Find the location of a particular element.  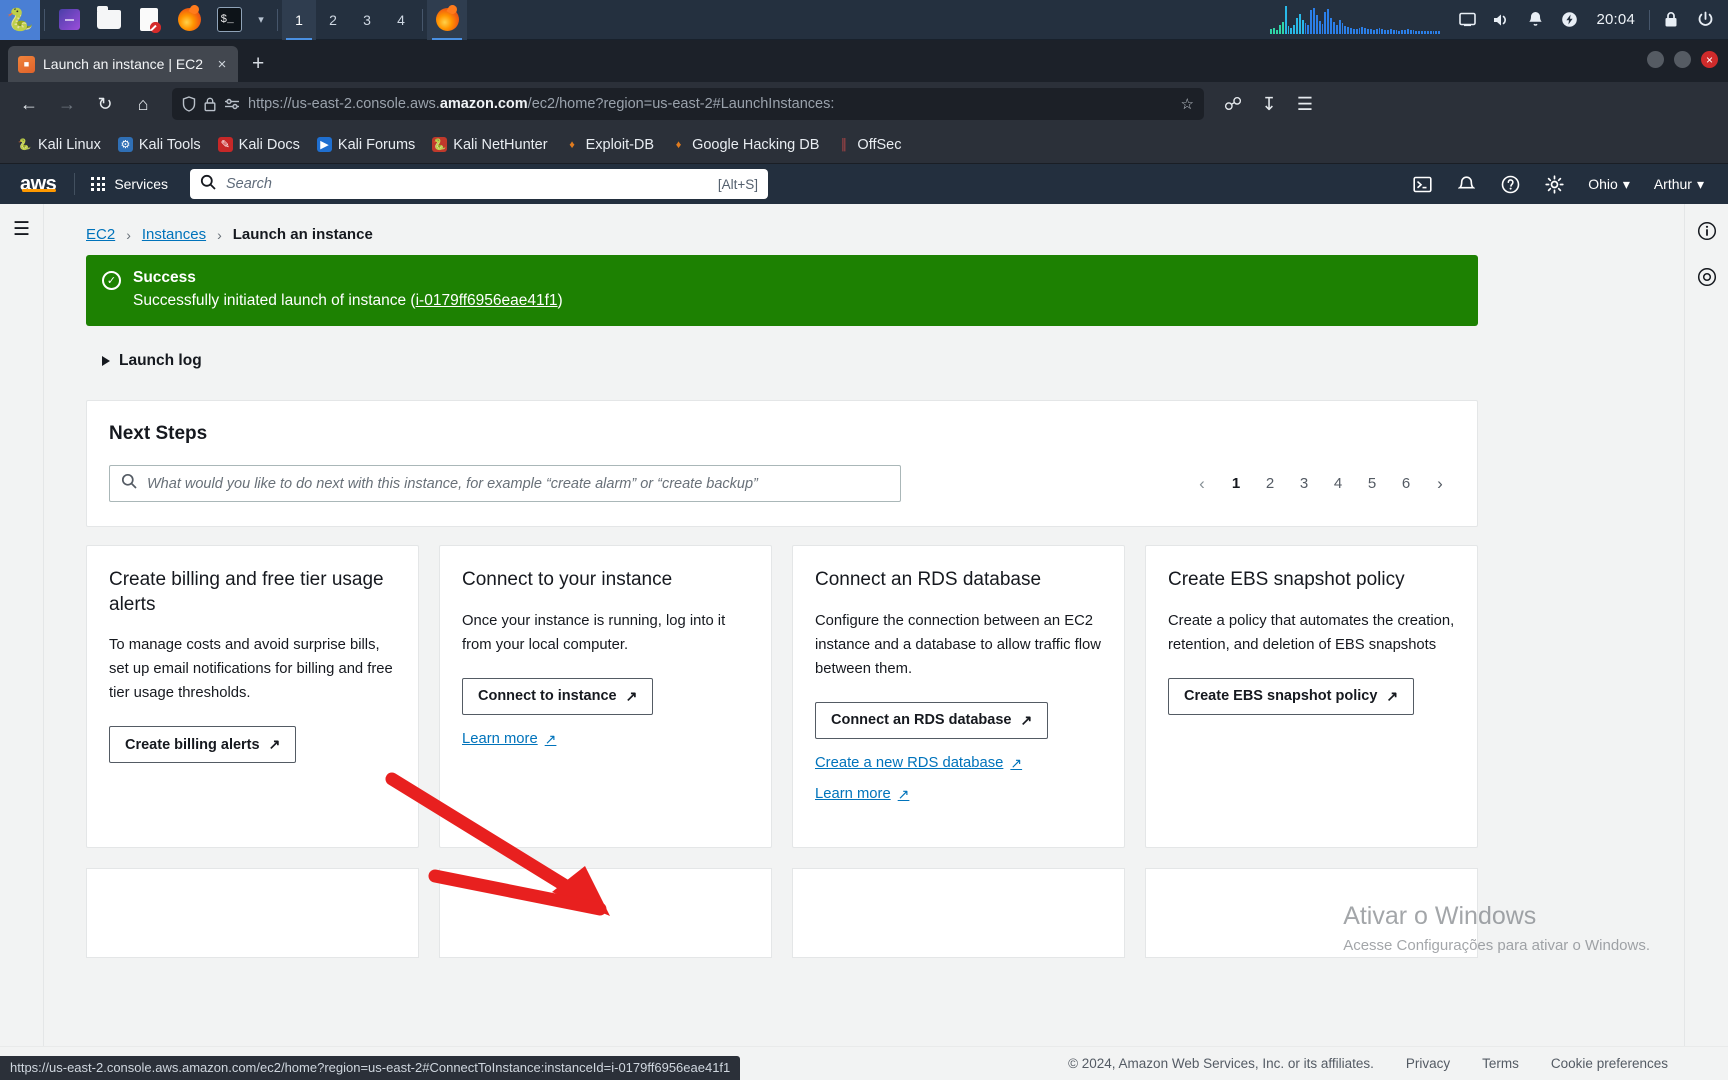

offsec-icon: ║ is located at coordinates (844, 144).